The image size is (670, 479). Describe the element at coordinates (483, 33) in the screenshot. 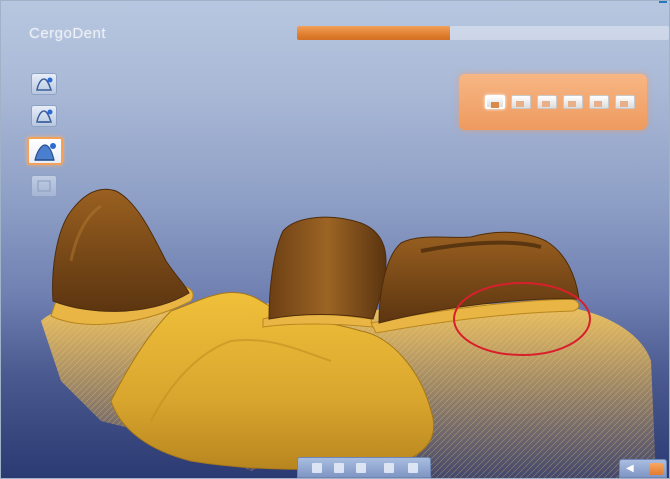

I see `progress-bar` at that location.